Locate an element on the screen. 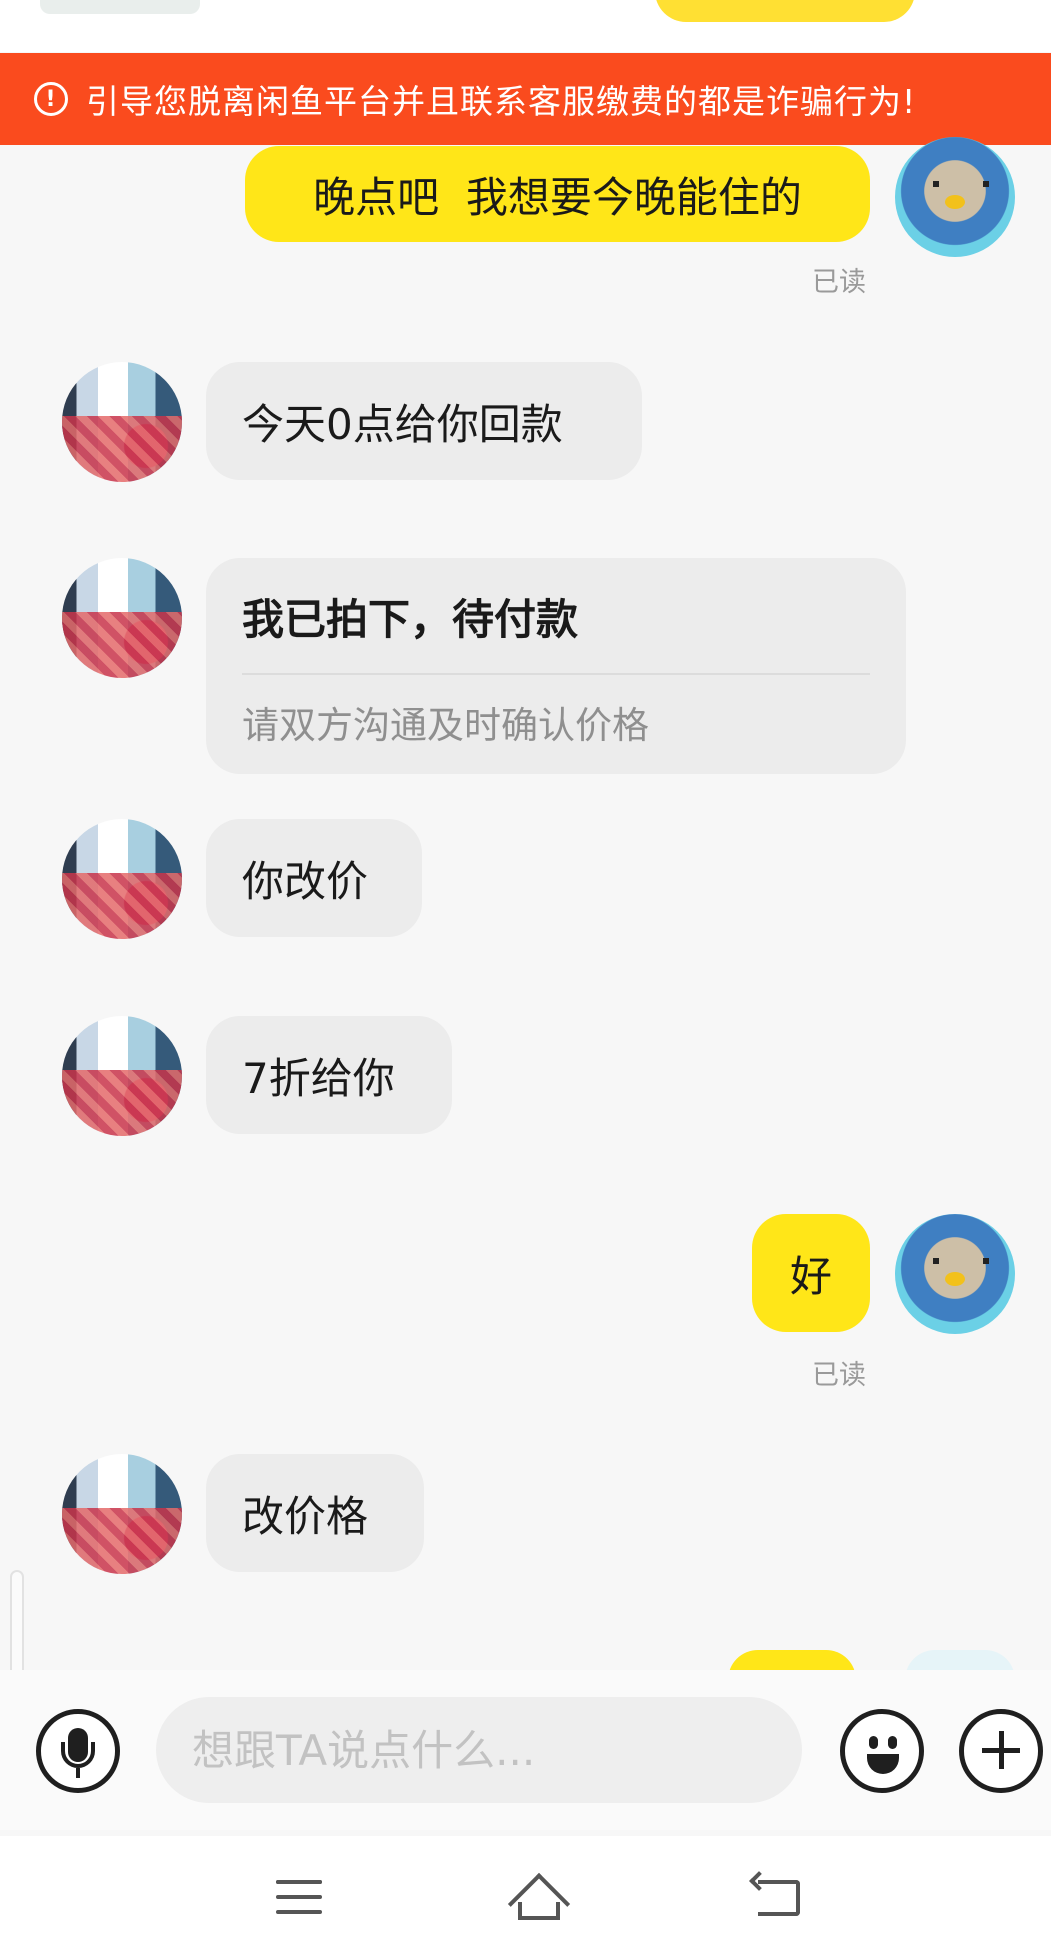  order-card-title: 我已拍下，待付款 is located at coordinates (410, 619).